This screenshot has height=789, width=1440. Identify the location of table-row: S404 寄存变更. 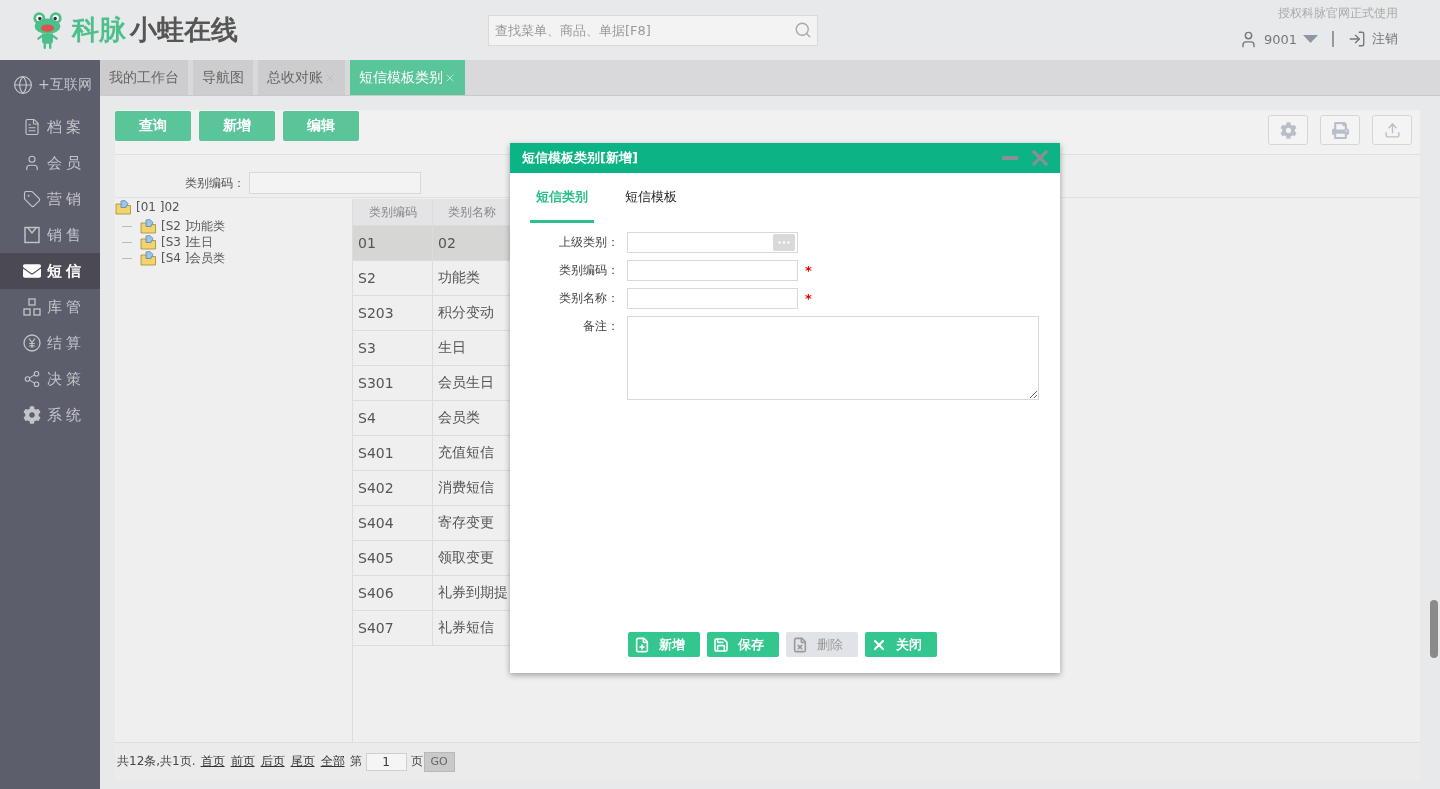
(432, 523).